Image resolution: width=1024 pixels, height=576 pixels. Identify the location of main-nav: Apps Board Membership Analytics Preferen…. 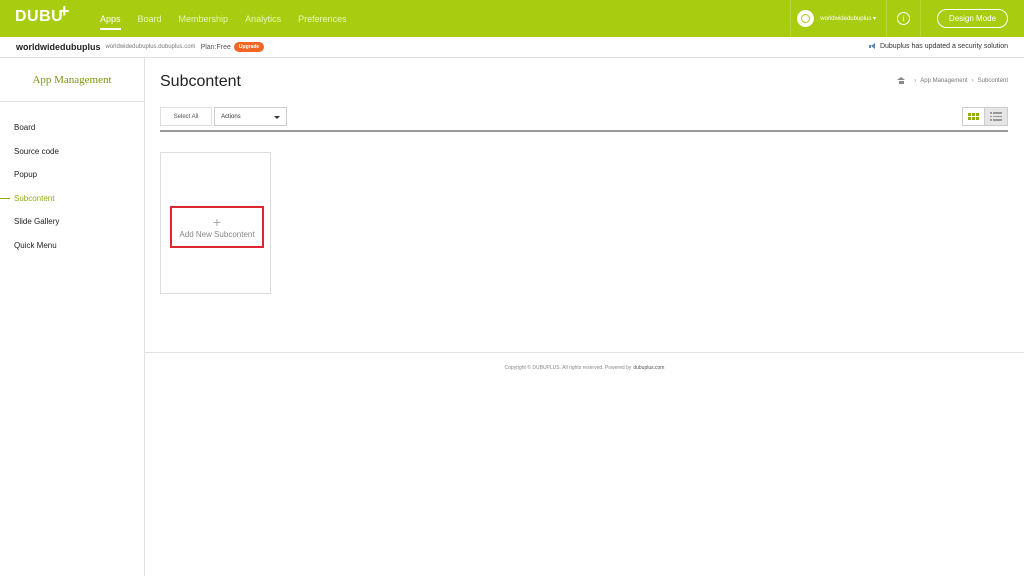
(232, 18).